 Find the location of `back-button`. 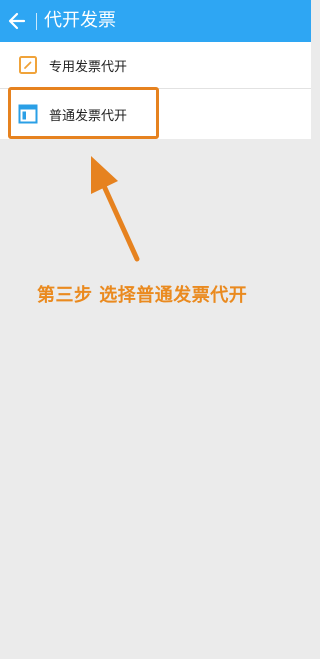

back-button is located at coordinates (17, 21).